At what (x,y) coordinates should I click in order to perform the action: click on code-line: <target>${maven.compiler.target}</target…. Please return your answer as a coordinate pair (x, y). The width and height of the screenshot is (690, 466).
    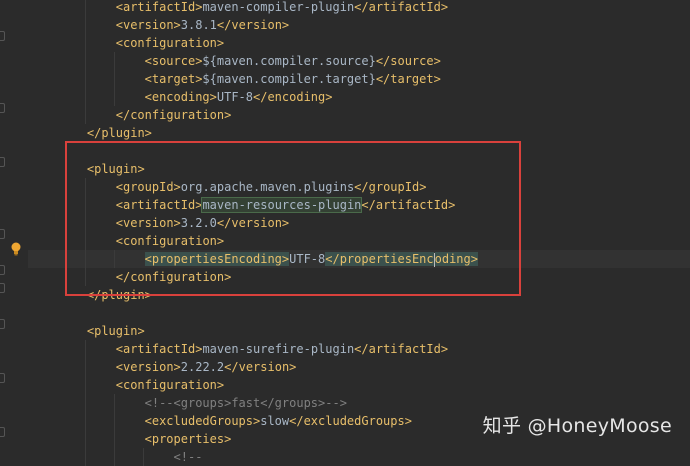
    Looking at the image, I should click on (359, 79).